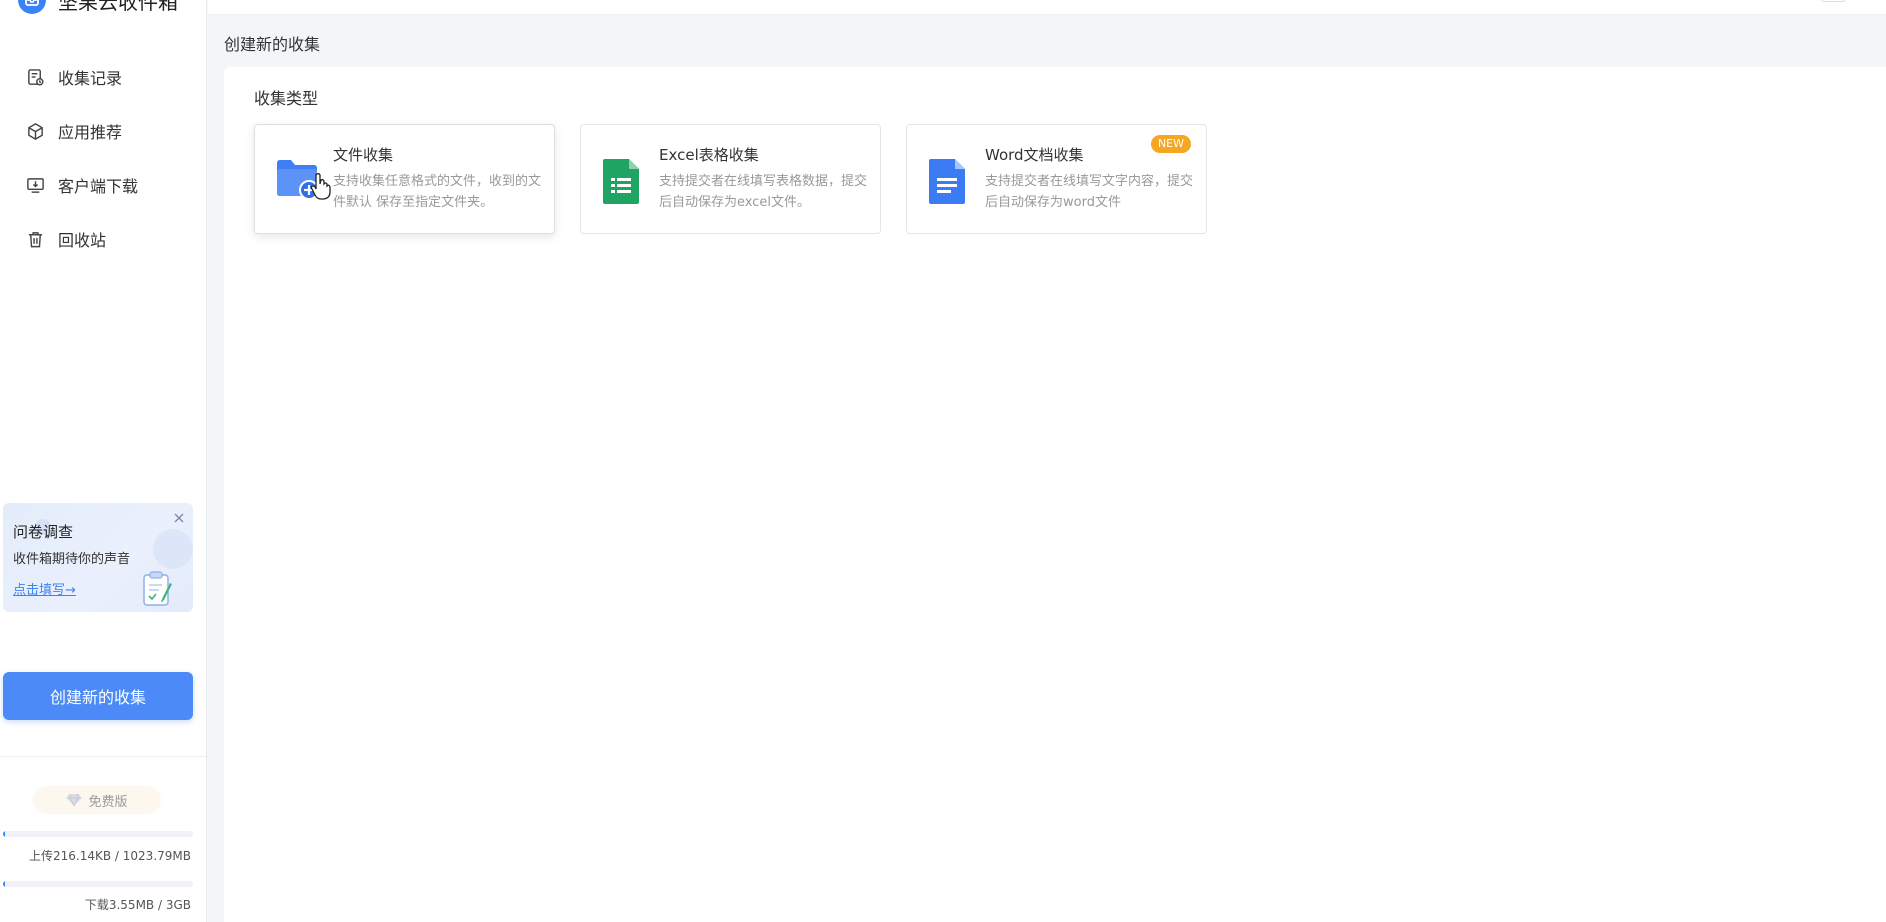 This screenshot has width=1886, height=922. Describe the element at coordinates (72, 559) in the screenshot. I see `survey-subtitle: 收件箱期待你的声音` at that location.